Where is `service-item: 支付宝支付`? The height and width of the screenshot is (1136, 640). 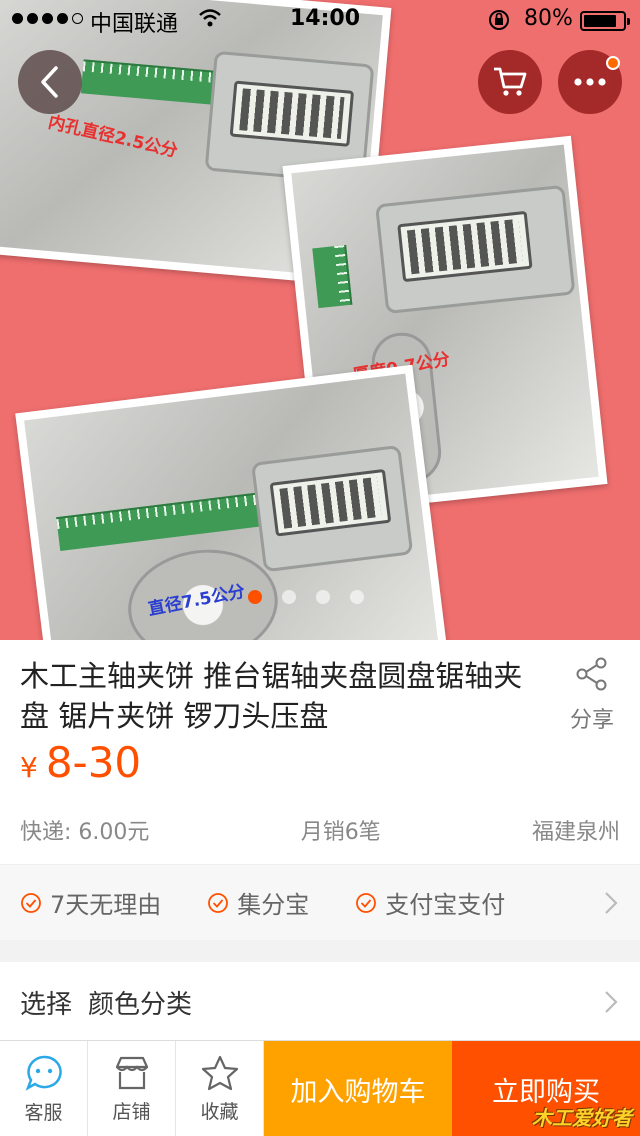
service-item: 支付宝支付 is located at coordinates (430, 902).